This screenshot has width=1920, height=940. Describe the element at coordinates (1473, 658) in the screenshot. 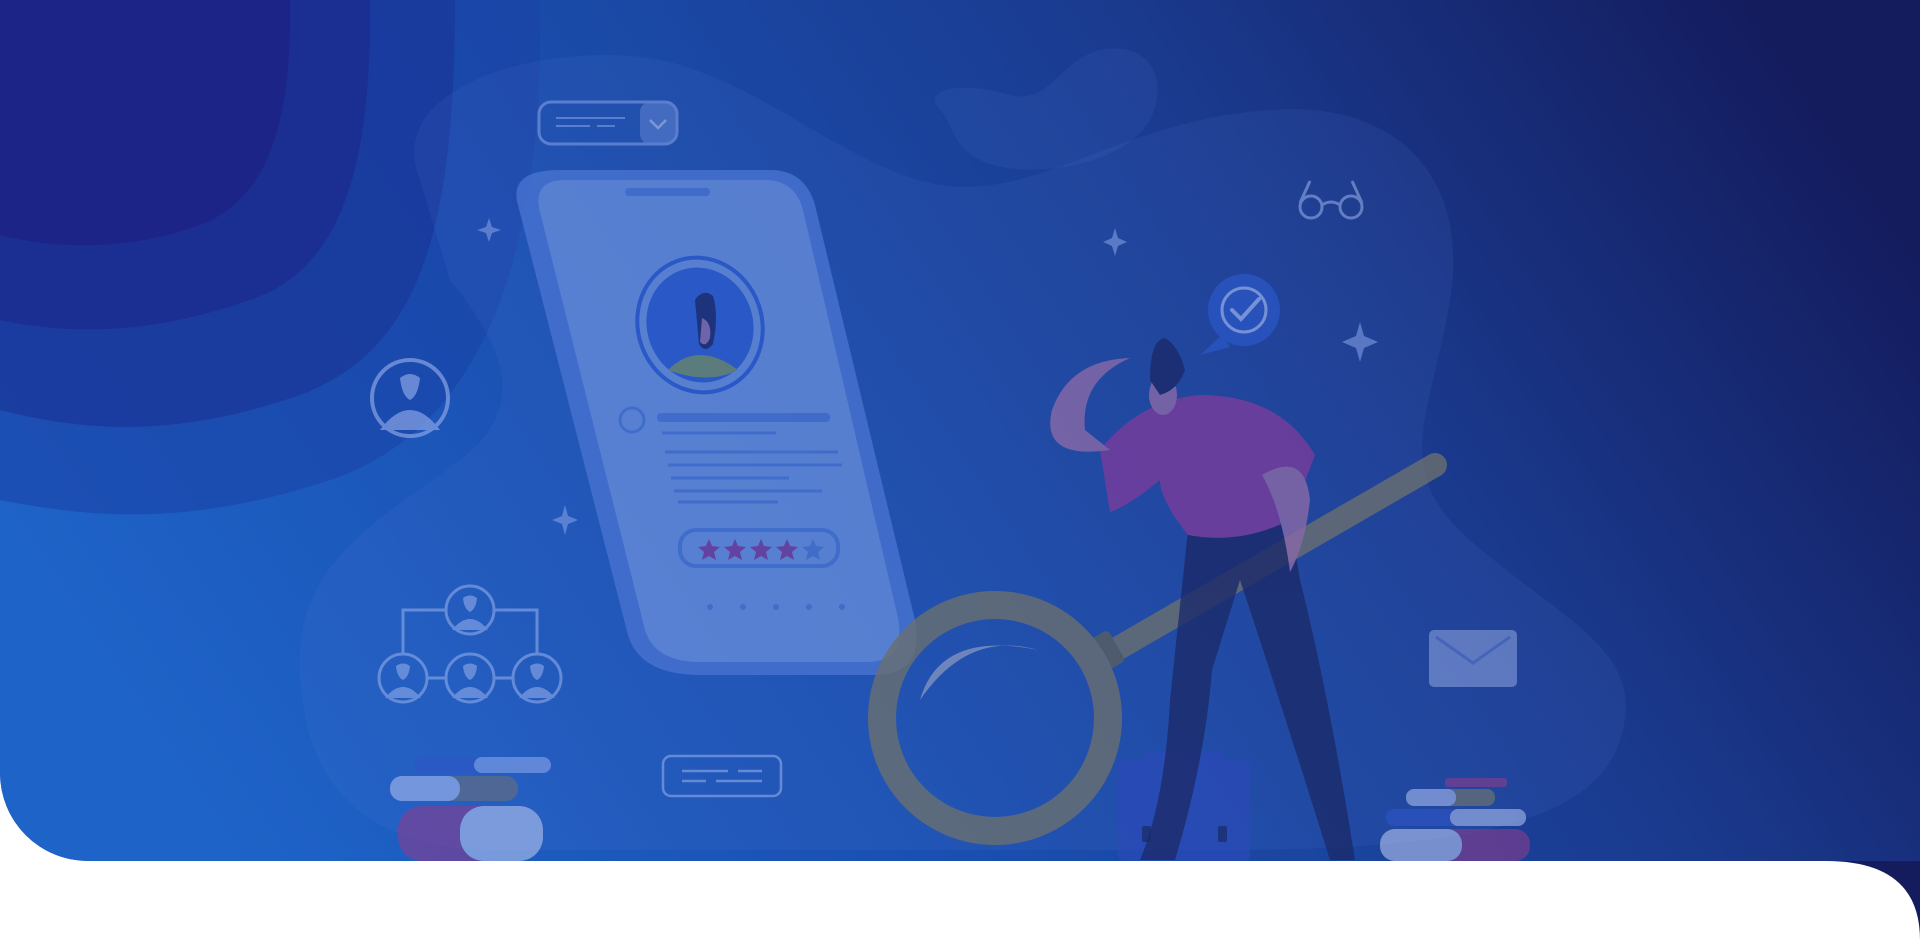

I see `envelope-icon` at that location.